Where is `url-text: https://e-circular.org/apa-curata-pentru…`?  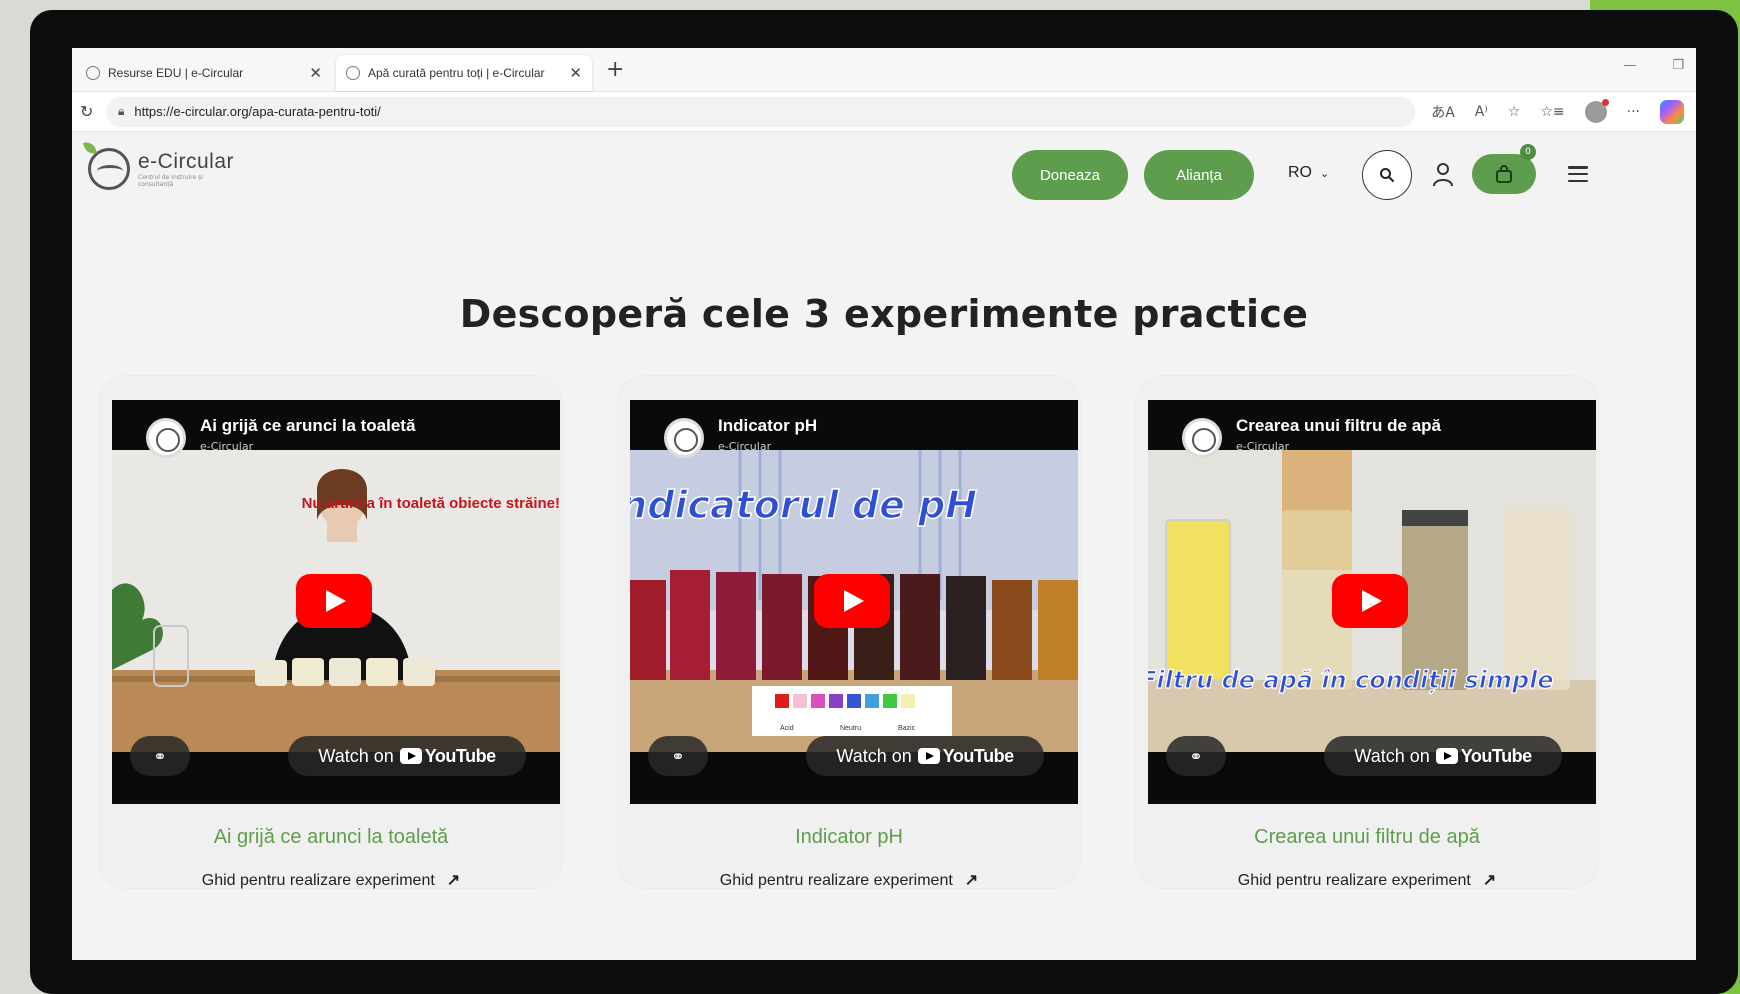 url-text: https://e-circular.org/apa-curata-pentru… is located at coordinates (257, 111).